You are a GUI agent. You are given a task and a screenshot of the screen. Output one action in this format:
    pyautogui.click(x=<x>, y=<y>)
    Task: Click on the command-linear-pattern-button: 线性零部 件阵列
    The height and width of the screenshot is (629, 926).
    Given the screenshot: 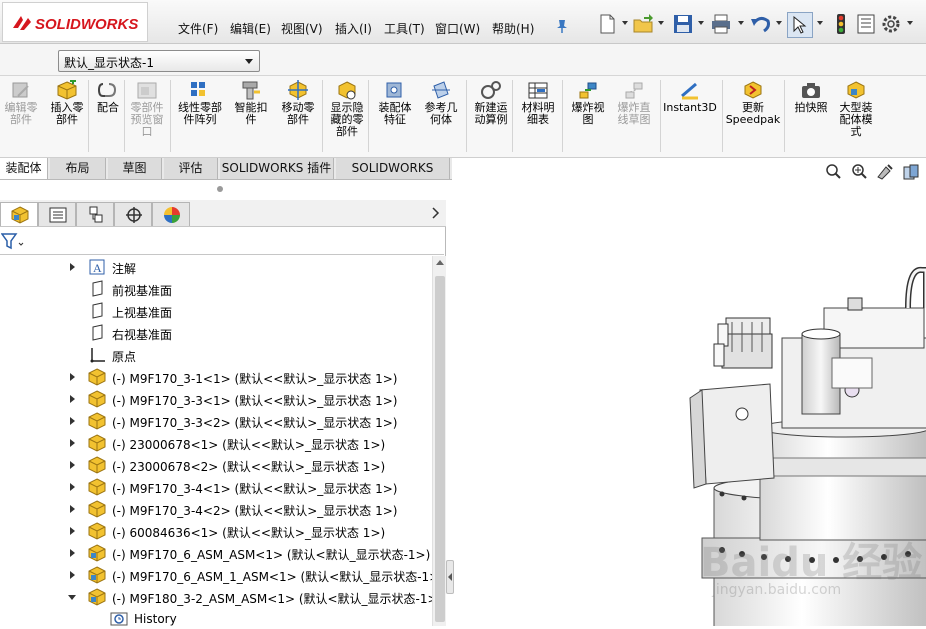 What is the action you would take?
    pyautogui.click(x=200, y=103)
    